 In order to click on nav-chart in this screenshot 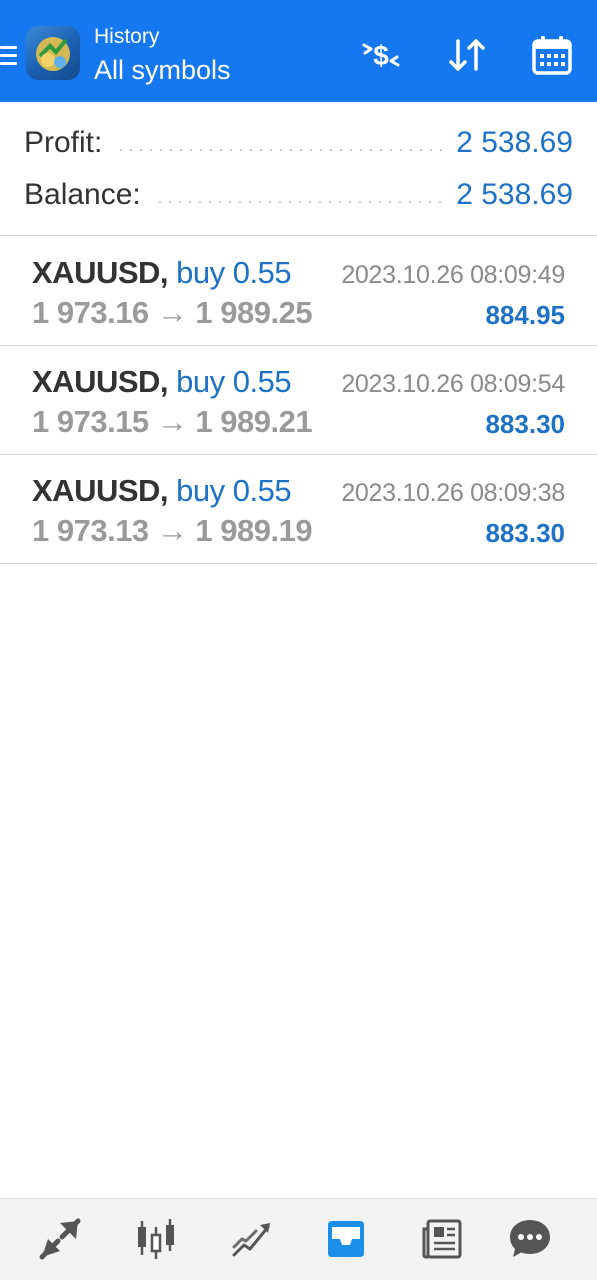, I will do `click(156, 1239)`.